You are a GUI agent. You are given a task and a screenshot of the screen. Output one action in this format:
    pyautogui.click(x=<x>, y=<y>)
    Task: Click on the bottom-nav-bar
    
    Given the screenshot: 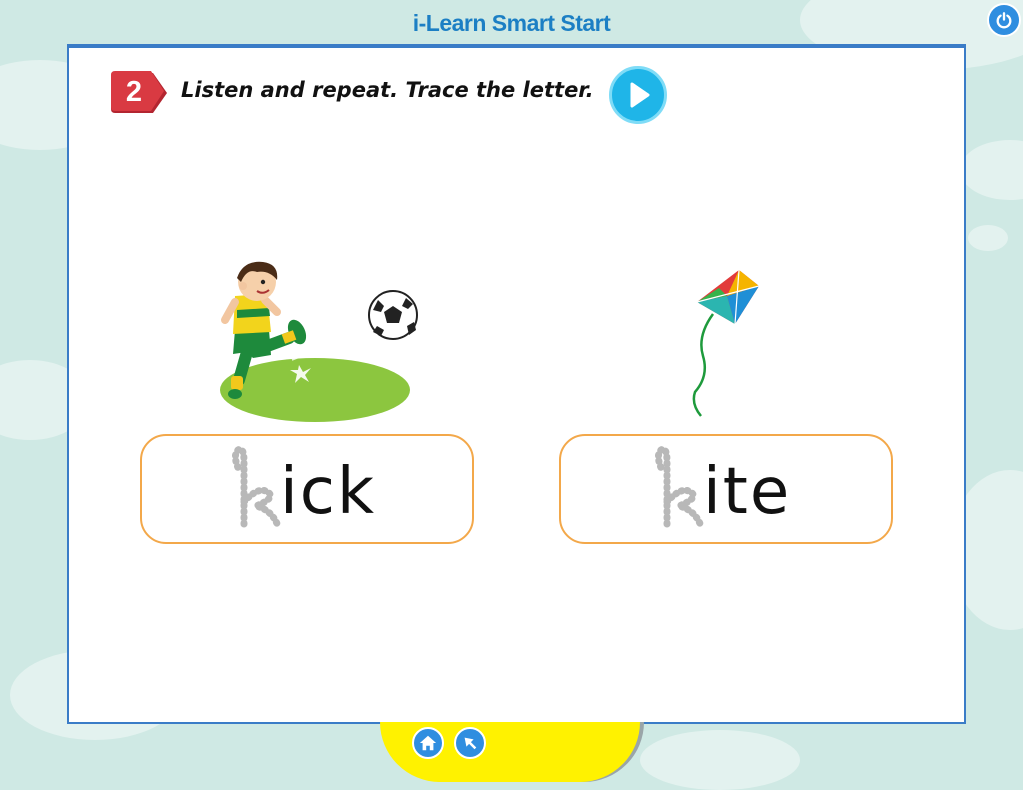 What is the action you would take?
    pyautogui.click(x=510, y=752)
    